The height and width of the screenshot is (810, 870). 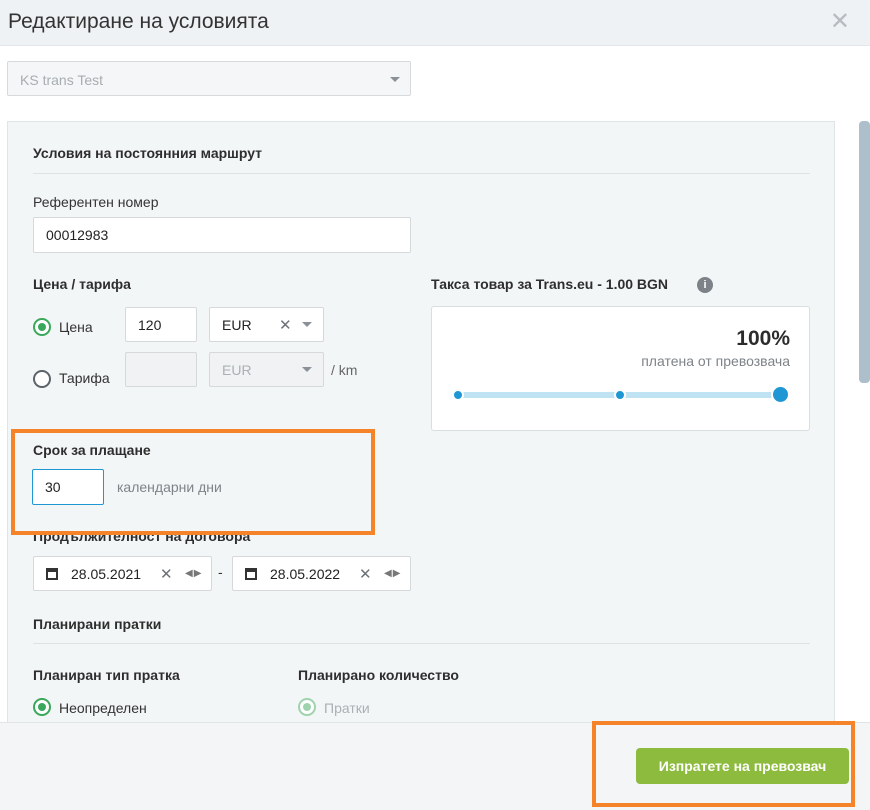 I want to click on fee-title: Такса товар за Trans.eu - 1.00 BGN, so click(x=550, y=284).